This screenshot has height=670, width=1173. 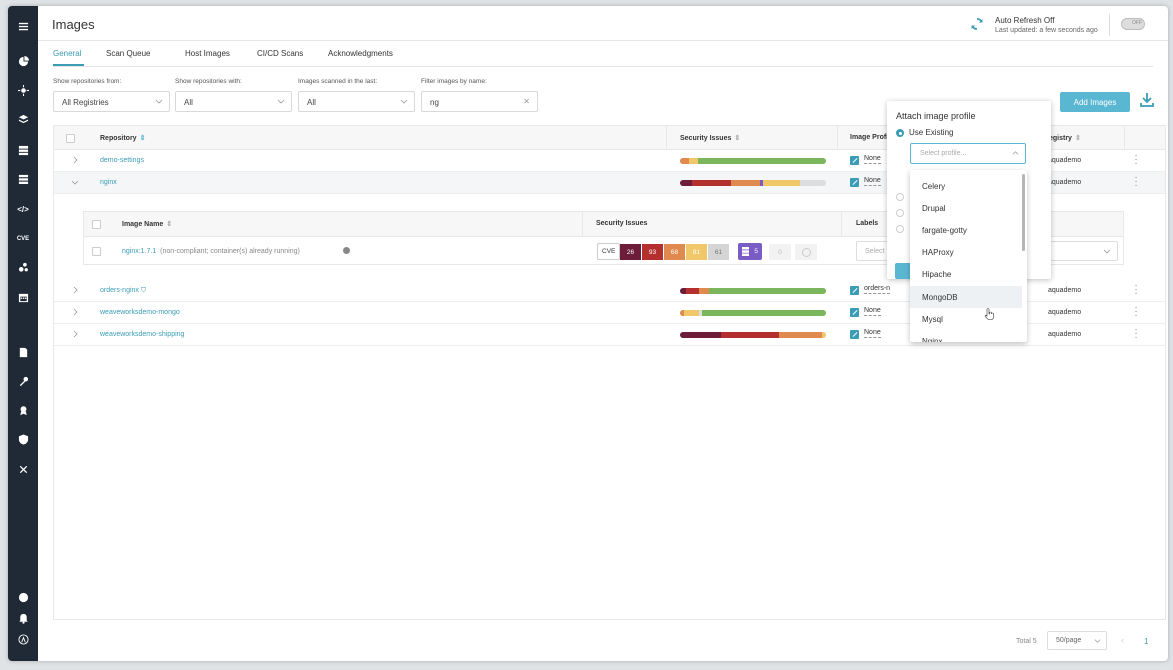 I want to click on infrastructure-icon, so click(x=23, y=179).